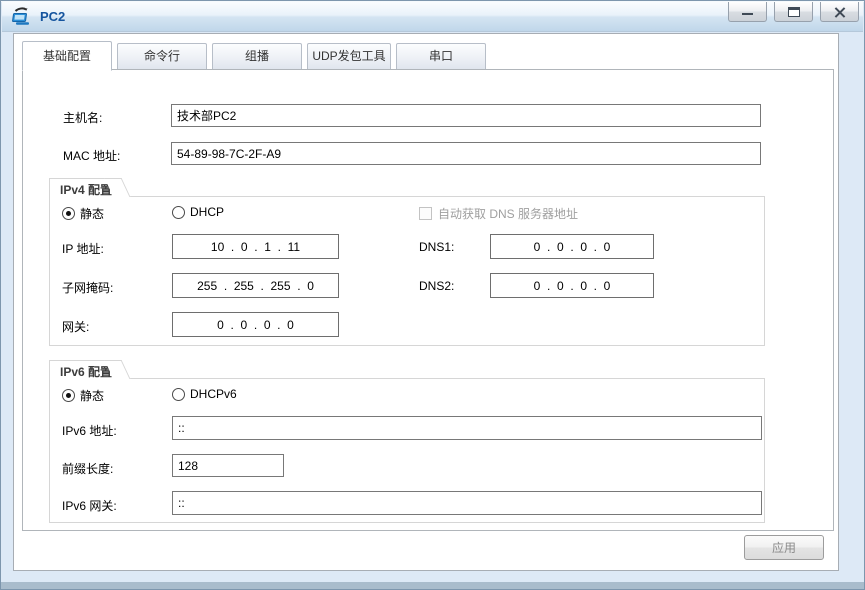 The width and height of the screenshot is (865, 590). What do you see at coordinates (207, 212) in the screenshot?
I see `ipv4-dhcp-label: DHCP` at bounding box center [207, 212].